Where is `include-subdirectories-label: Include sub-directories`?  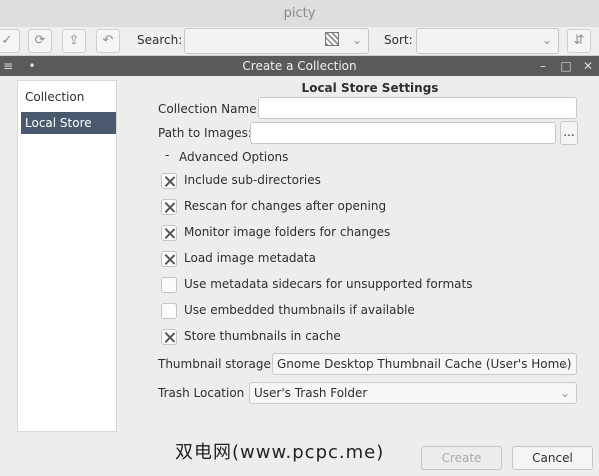 include-subdirectories-label: Include sub-directories is located at coordinates (252, 180).